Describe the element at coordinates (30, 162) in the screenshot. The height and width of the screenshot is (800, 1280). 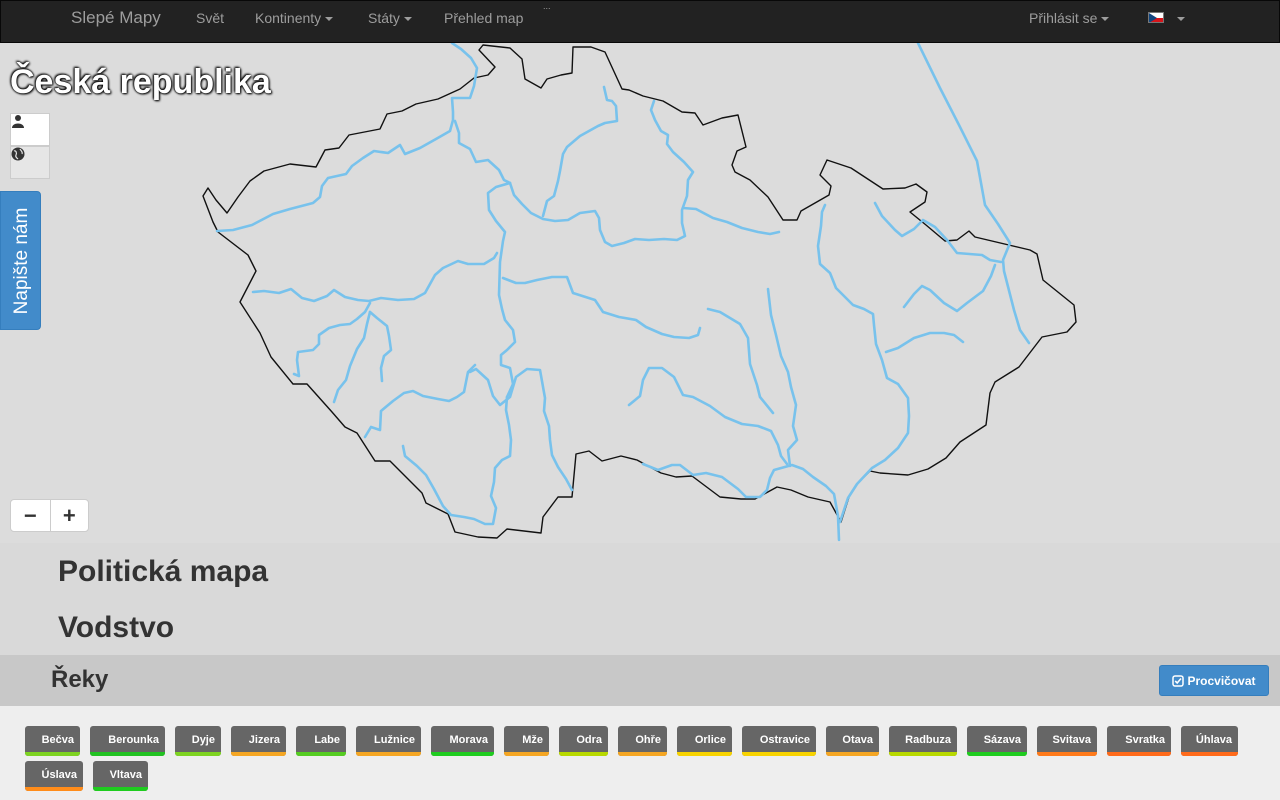
I see `globe-map-button` at that location.